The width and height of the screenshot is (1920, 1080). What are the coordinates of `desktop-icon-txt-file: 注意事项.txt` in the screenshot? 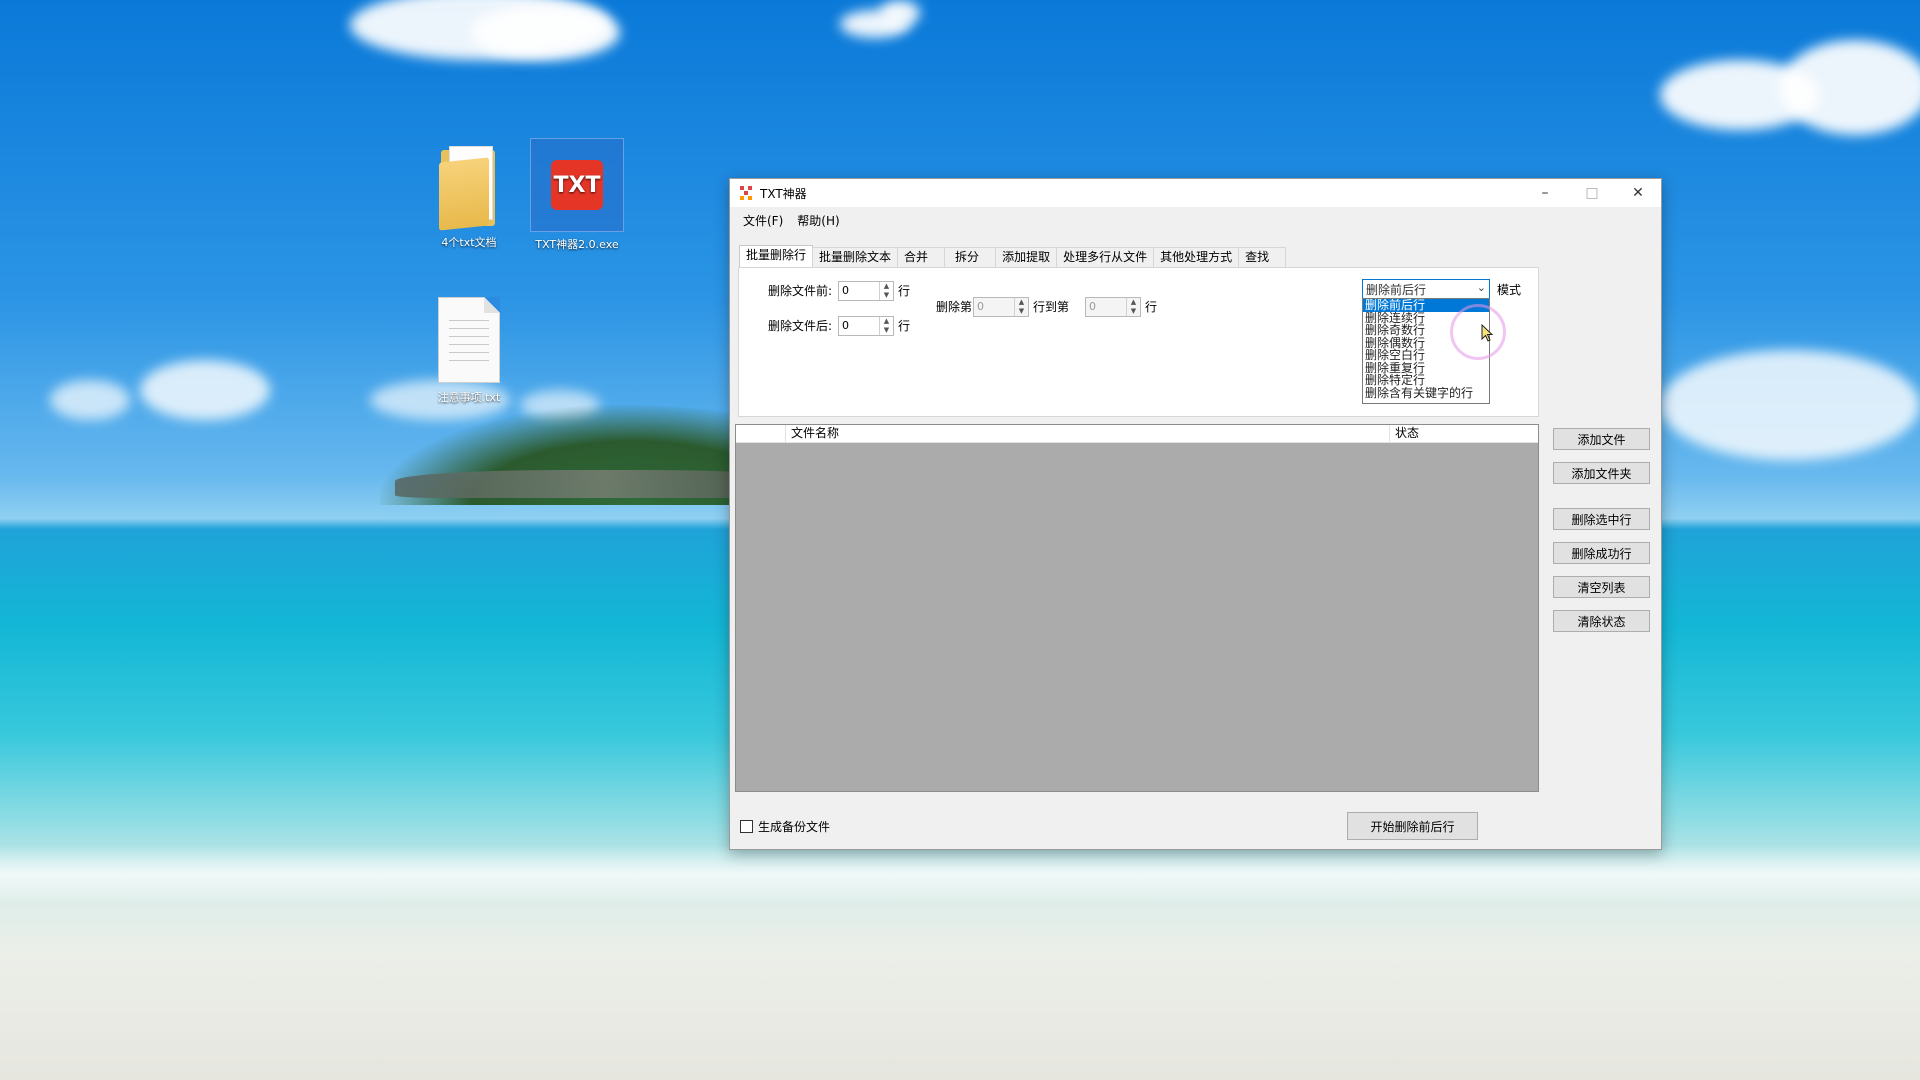 It's located at (469, 351).